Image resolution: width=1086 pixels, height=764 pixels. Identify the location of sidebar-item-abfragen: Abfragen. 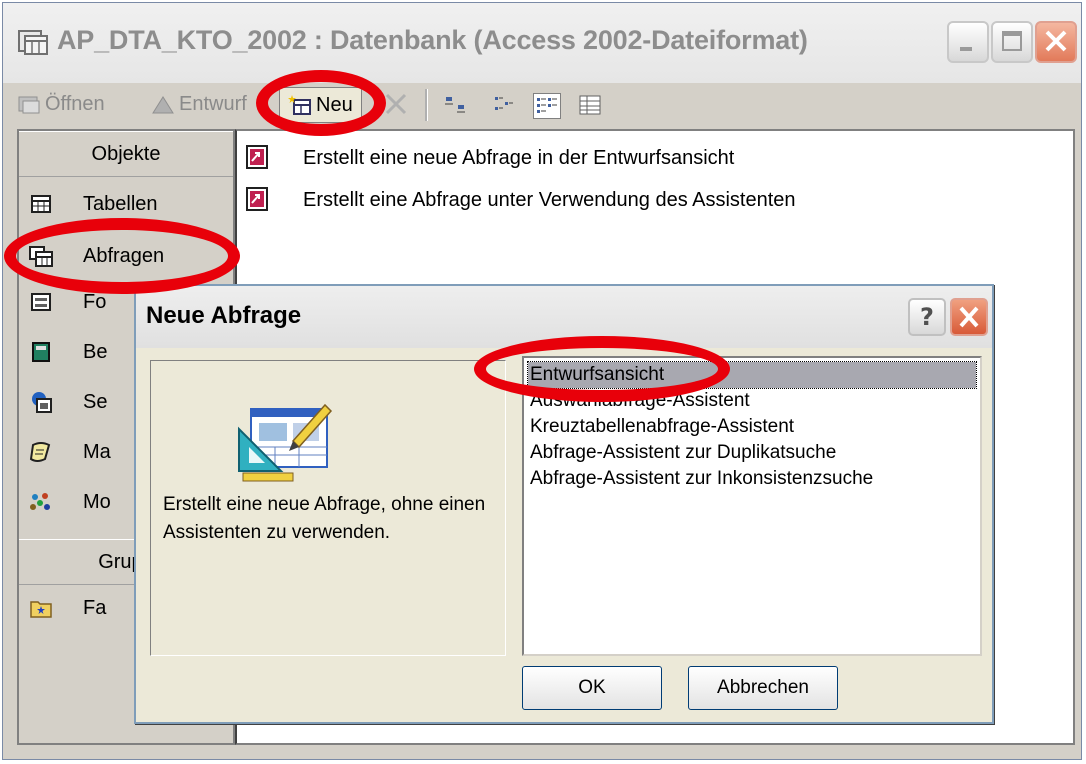
(96, 256).